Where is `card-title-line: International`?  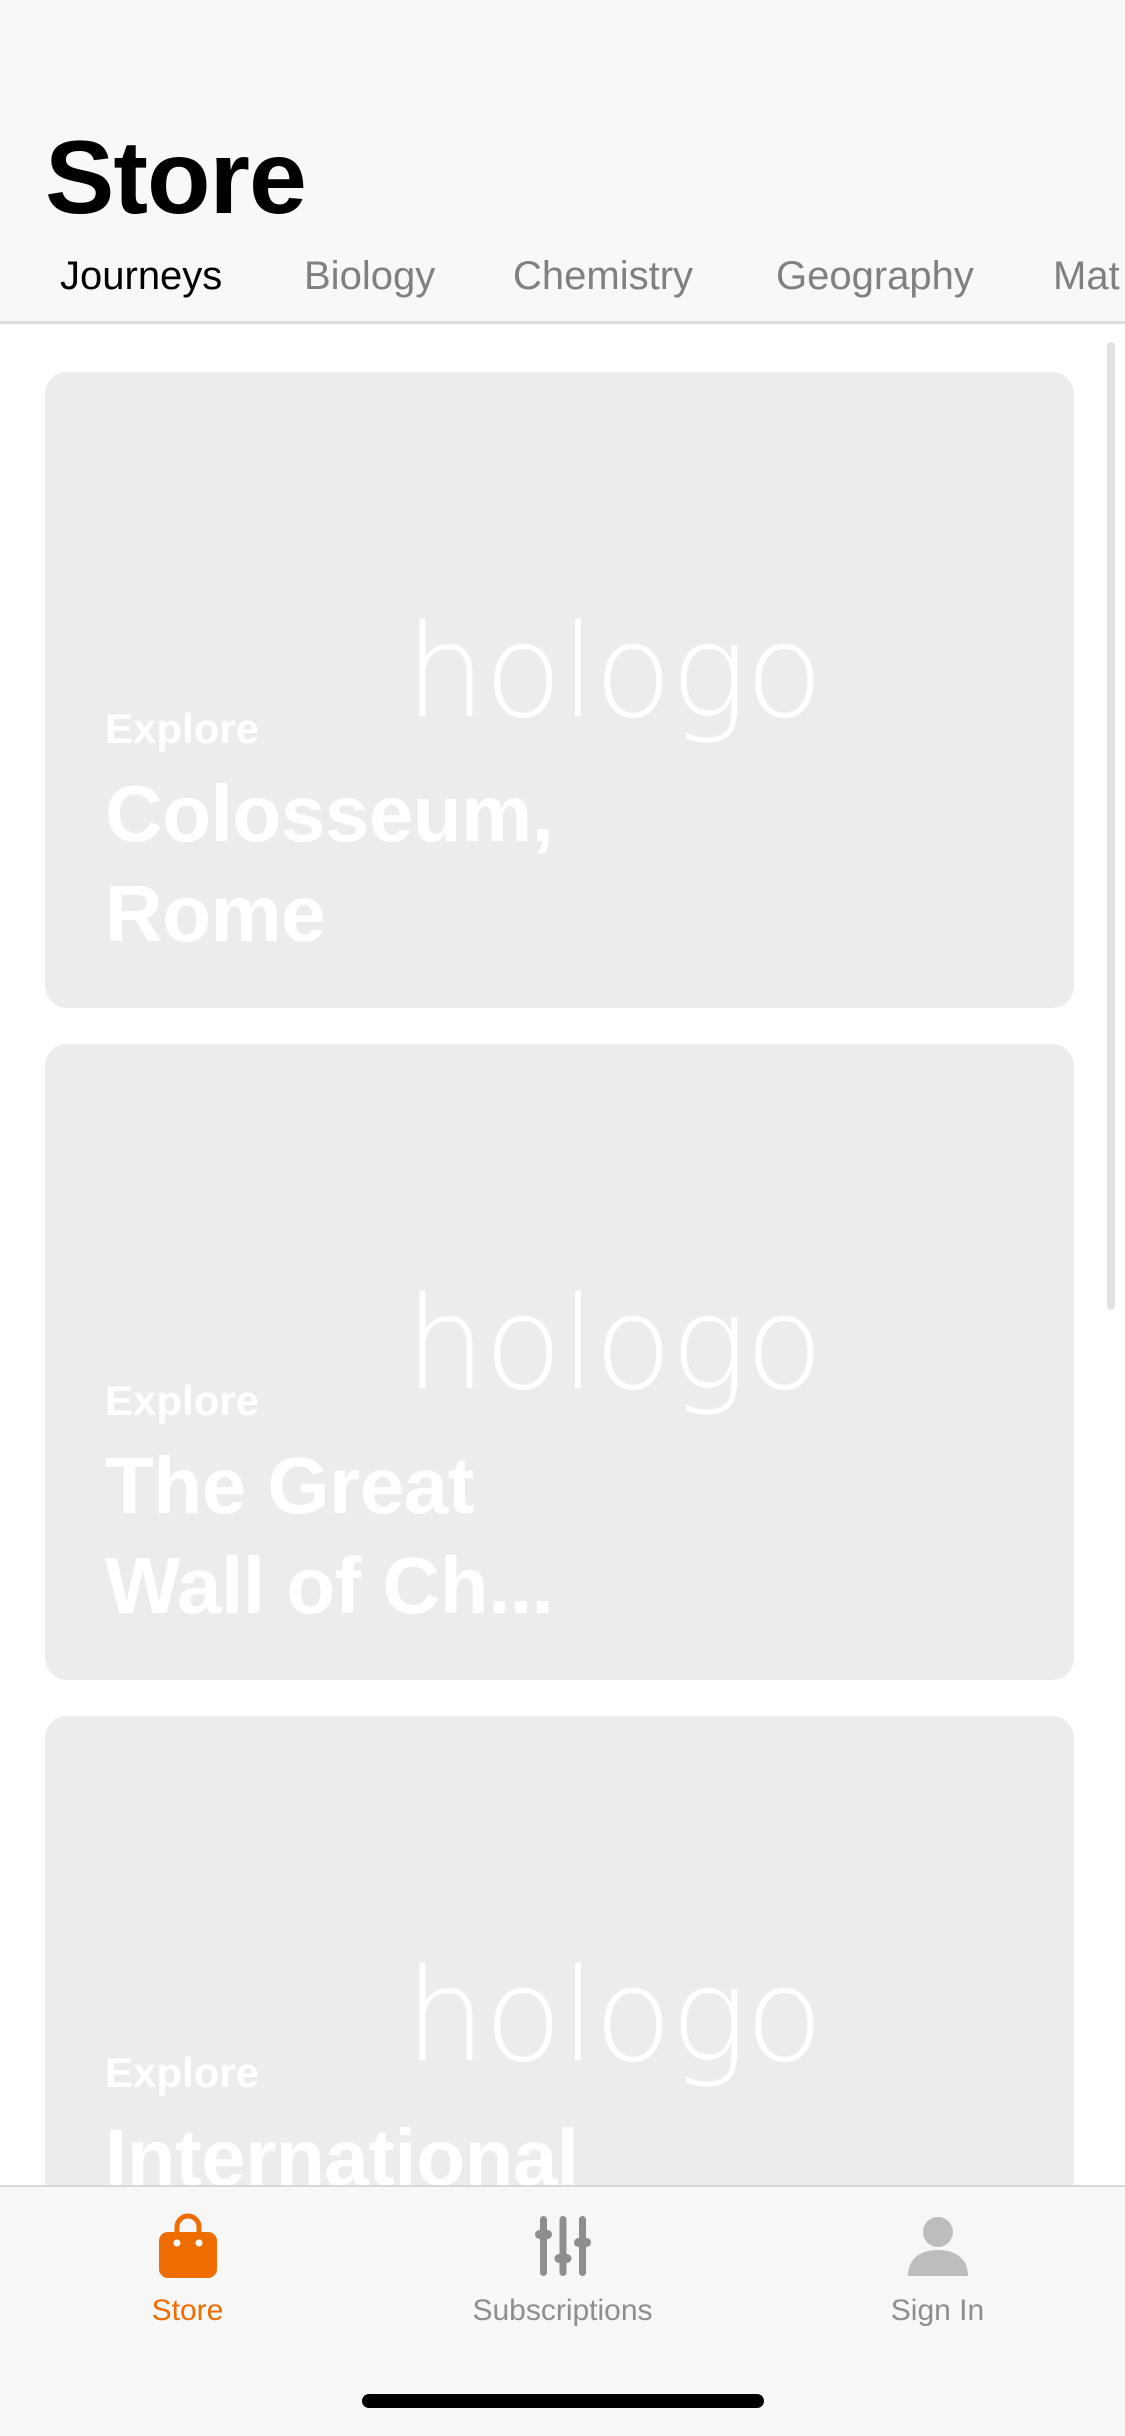
card-title-line: International is located at coordinates (342, 2149).